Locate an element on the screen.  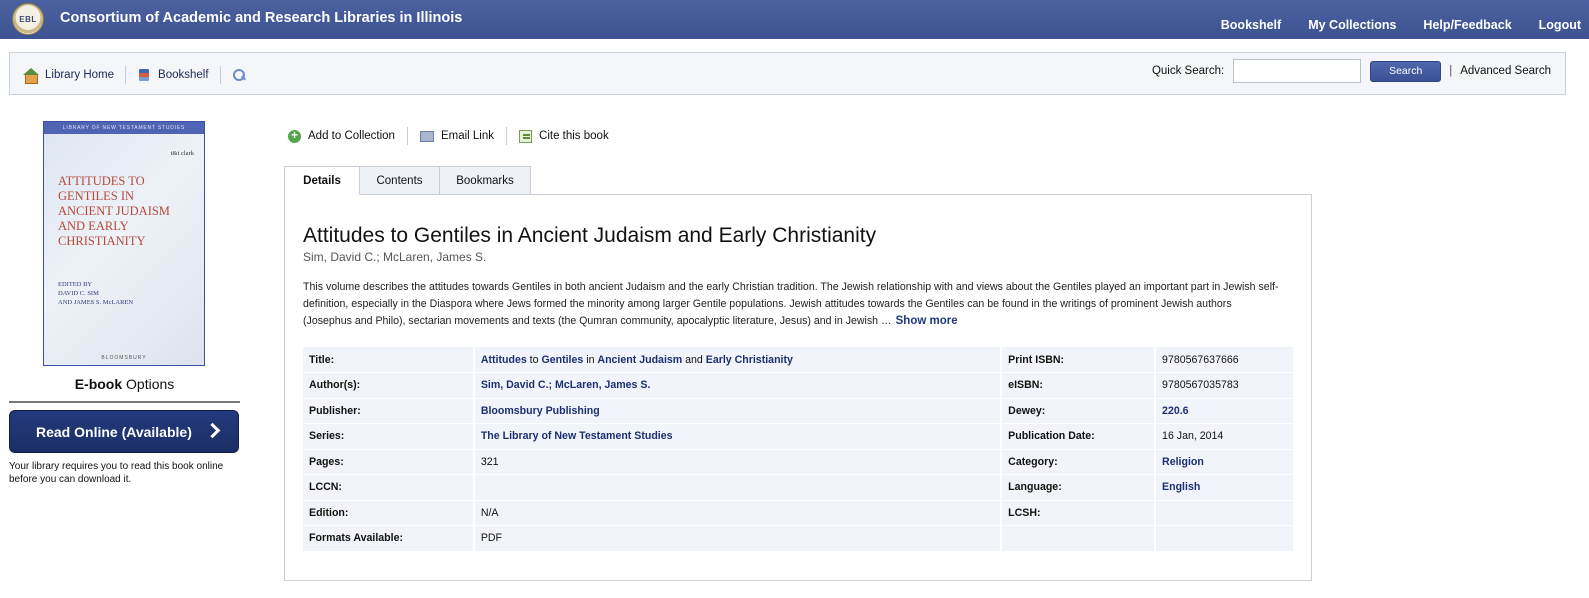
author-link: McLaren, James S. is located at coordinates (602, 385).